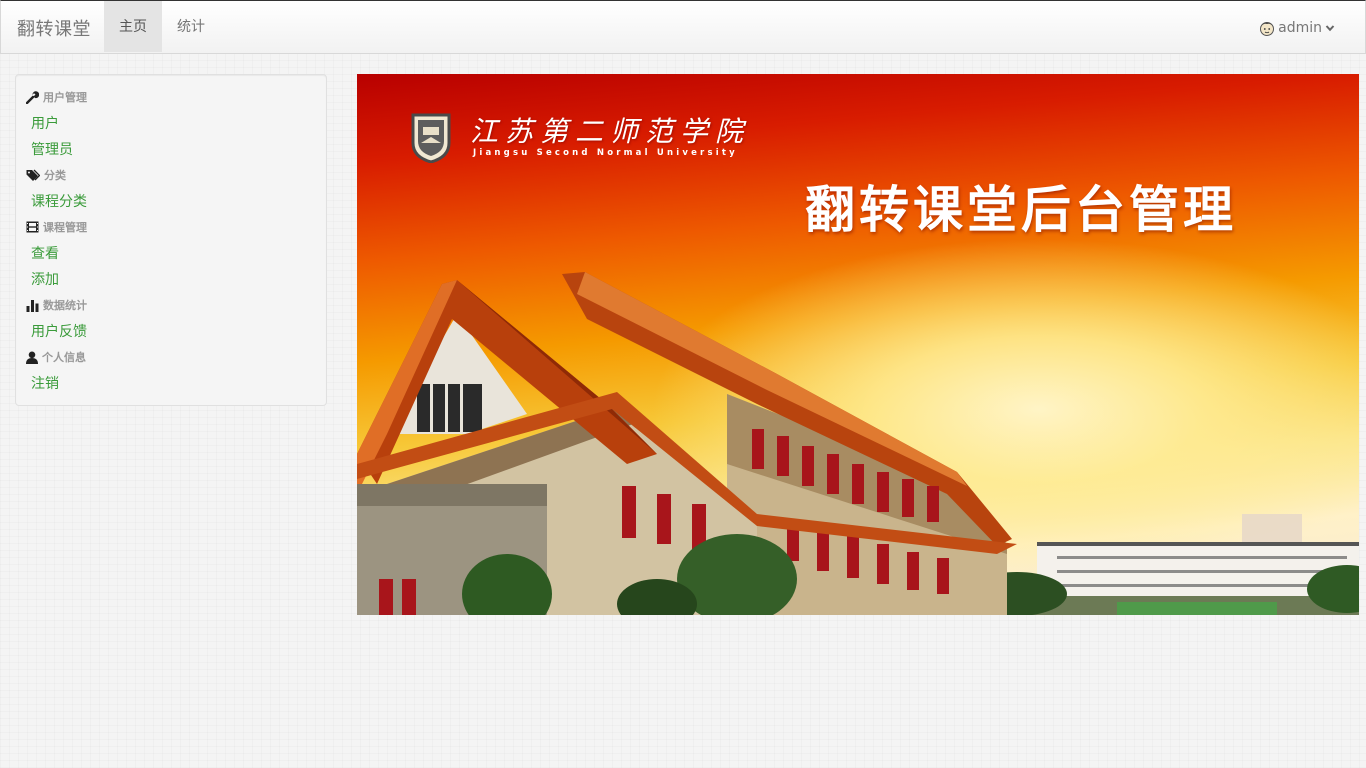  I want to click on section-title: 数据统计, so click(65, 305).